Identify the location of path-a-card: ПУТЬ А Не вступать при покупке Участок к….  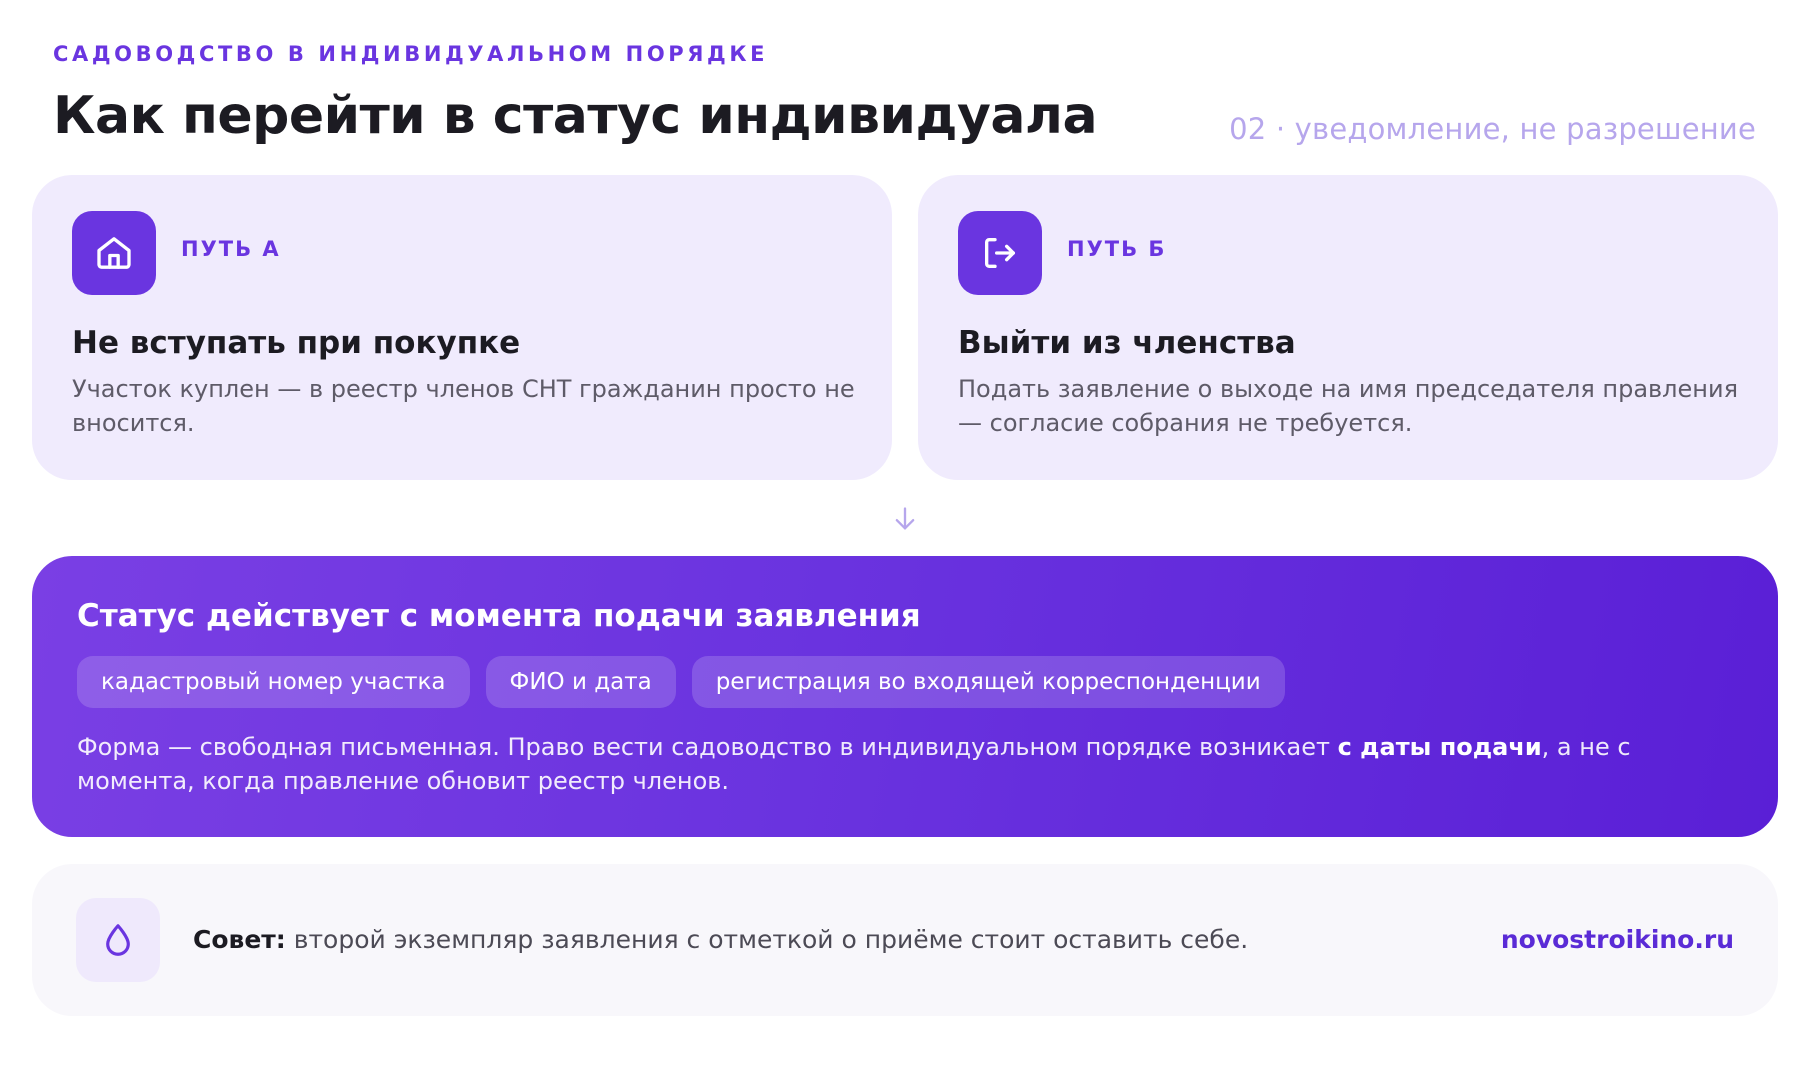
(462, 327).